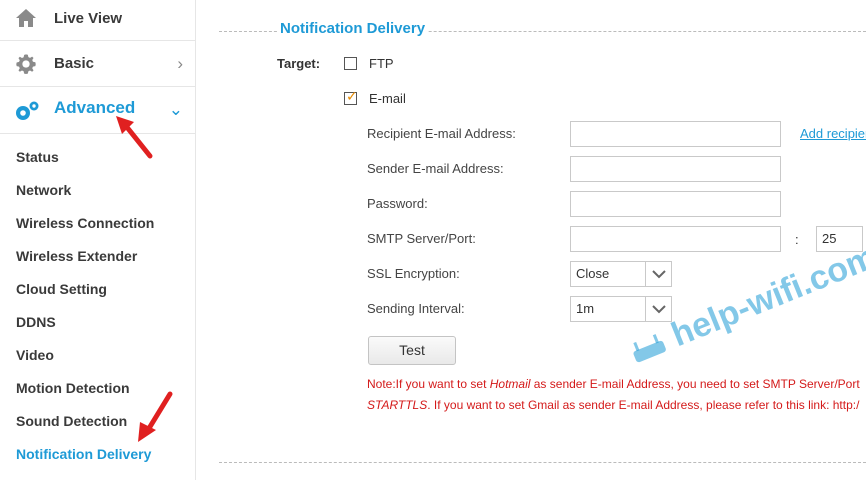 This screenshot has height=480, width=866. Describe the element at coordinates (37, 157) in the screenshot. I see `submenu-status: Status` at that location.